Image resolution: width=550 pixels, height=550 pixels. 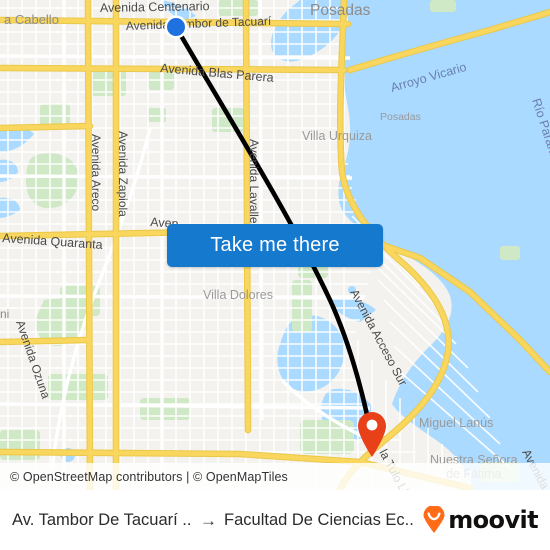 What do you see at coordinates (493, 520) in the screenshot?
I see `moovit-wordmark: moovit` at bounding box center [493, 520].